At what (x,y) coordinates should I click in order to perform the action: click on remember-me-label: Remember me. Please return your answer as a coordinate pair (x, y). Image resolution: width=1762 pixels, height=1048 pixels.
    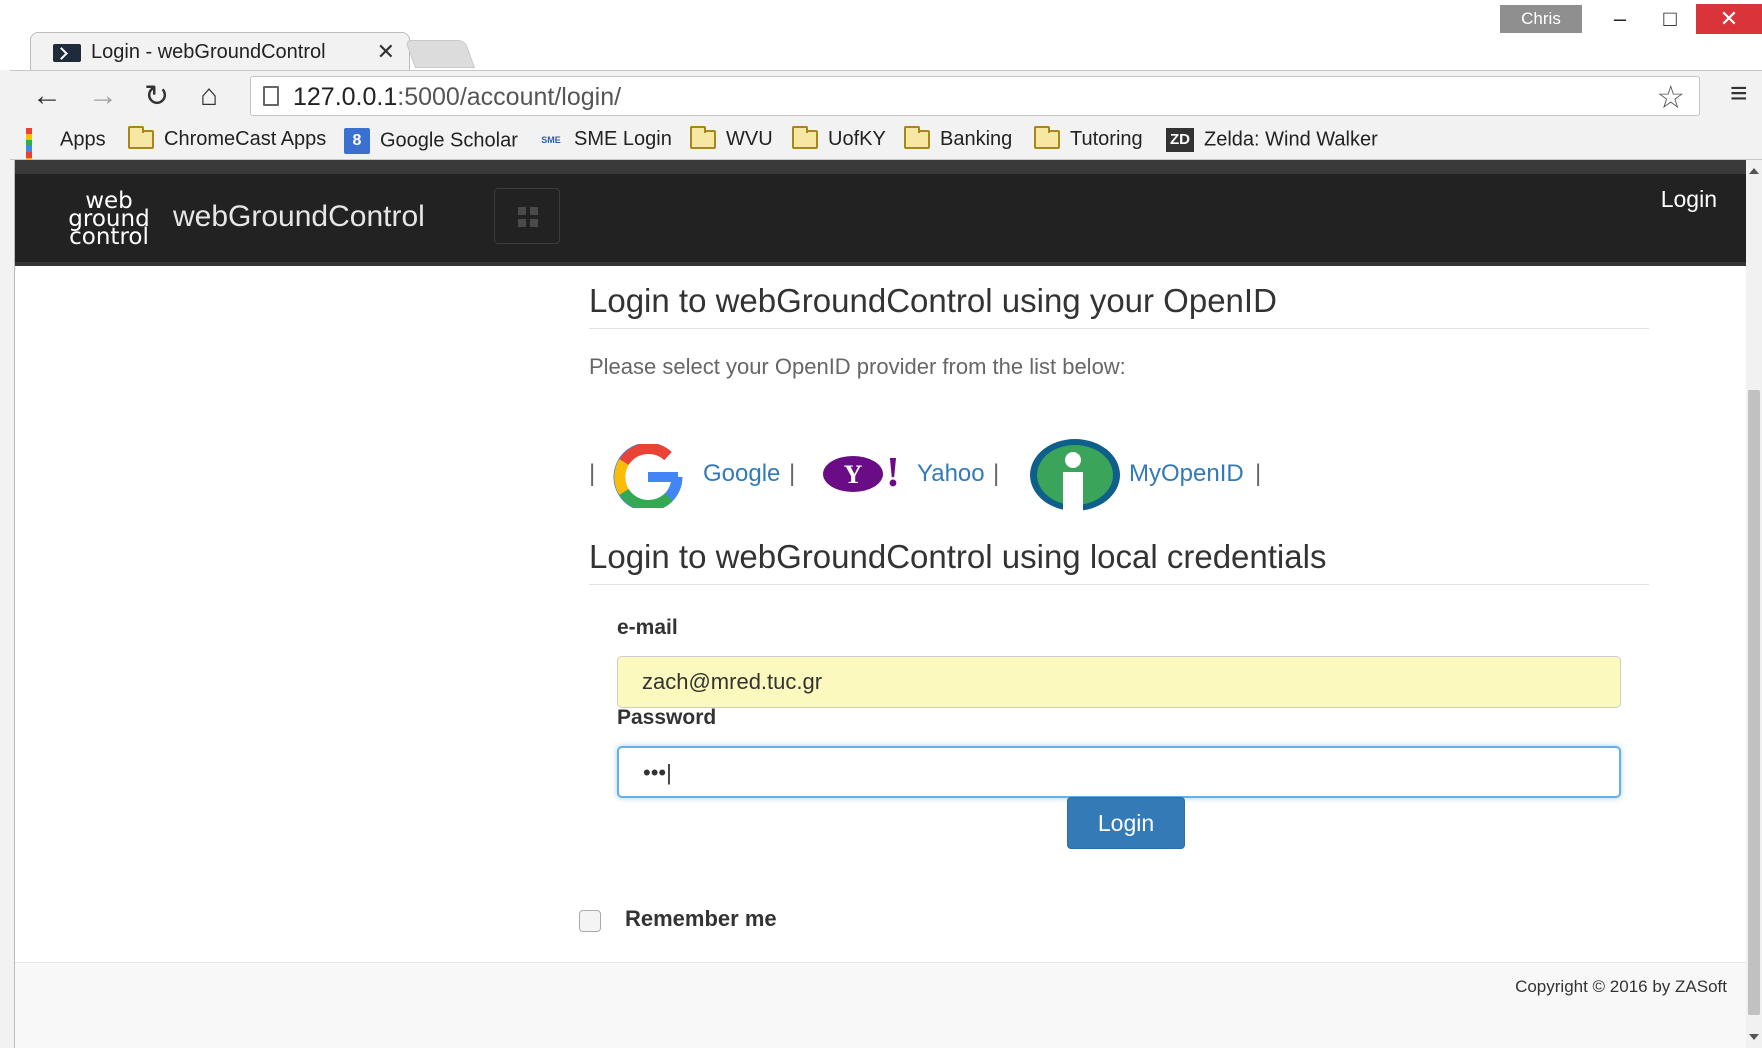
    Looking at the image, I should click on (701, 918).